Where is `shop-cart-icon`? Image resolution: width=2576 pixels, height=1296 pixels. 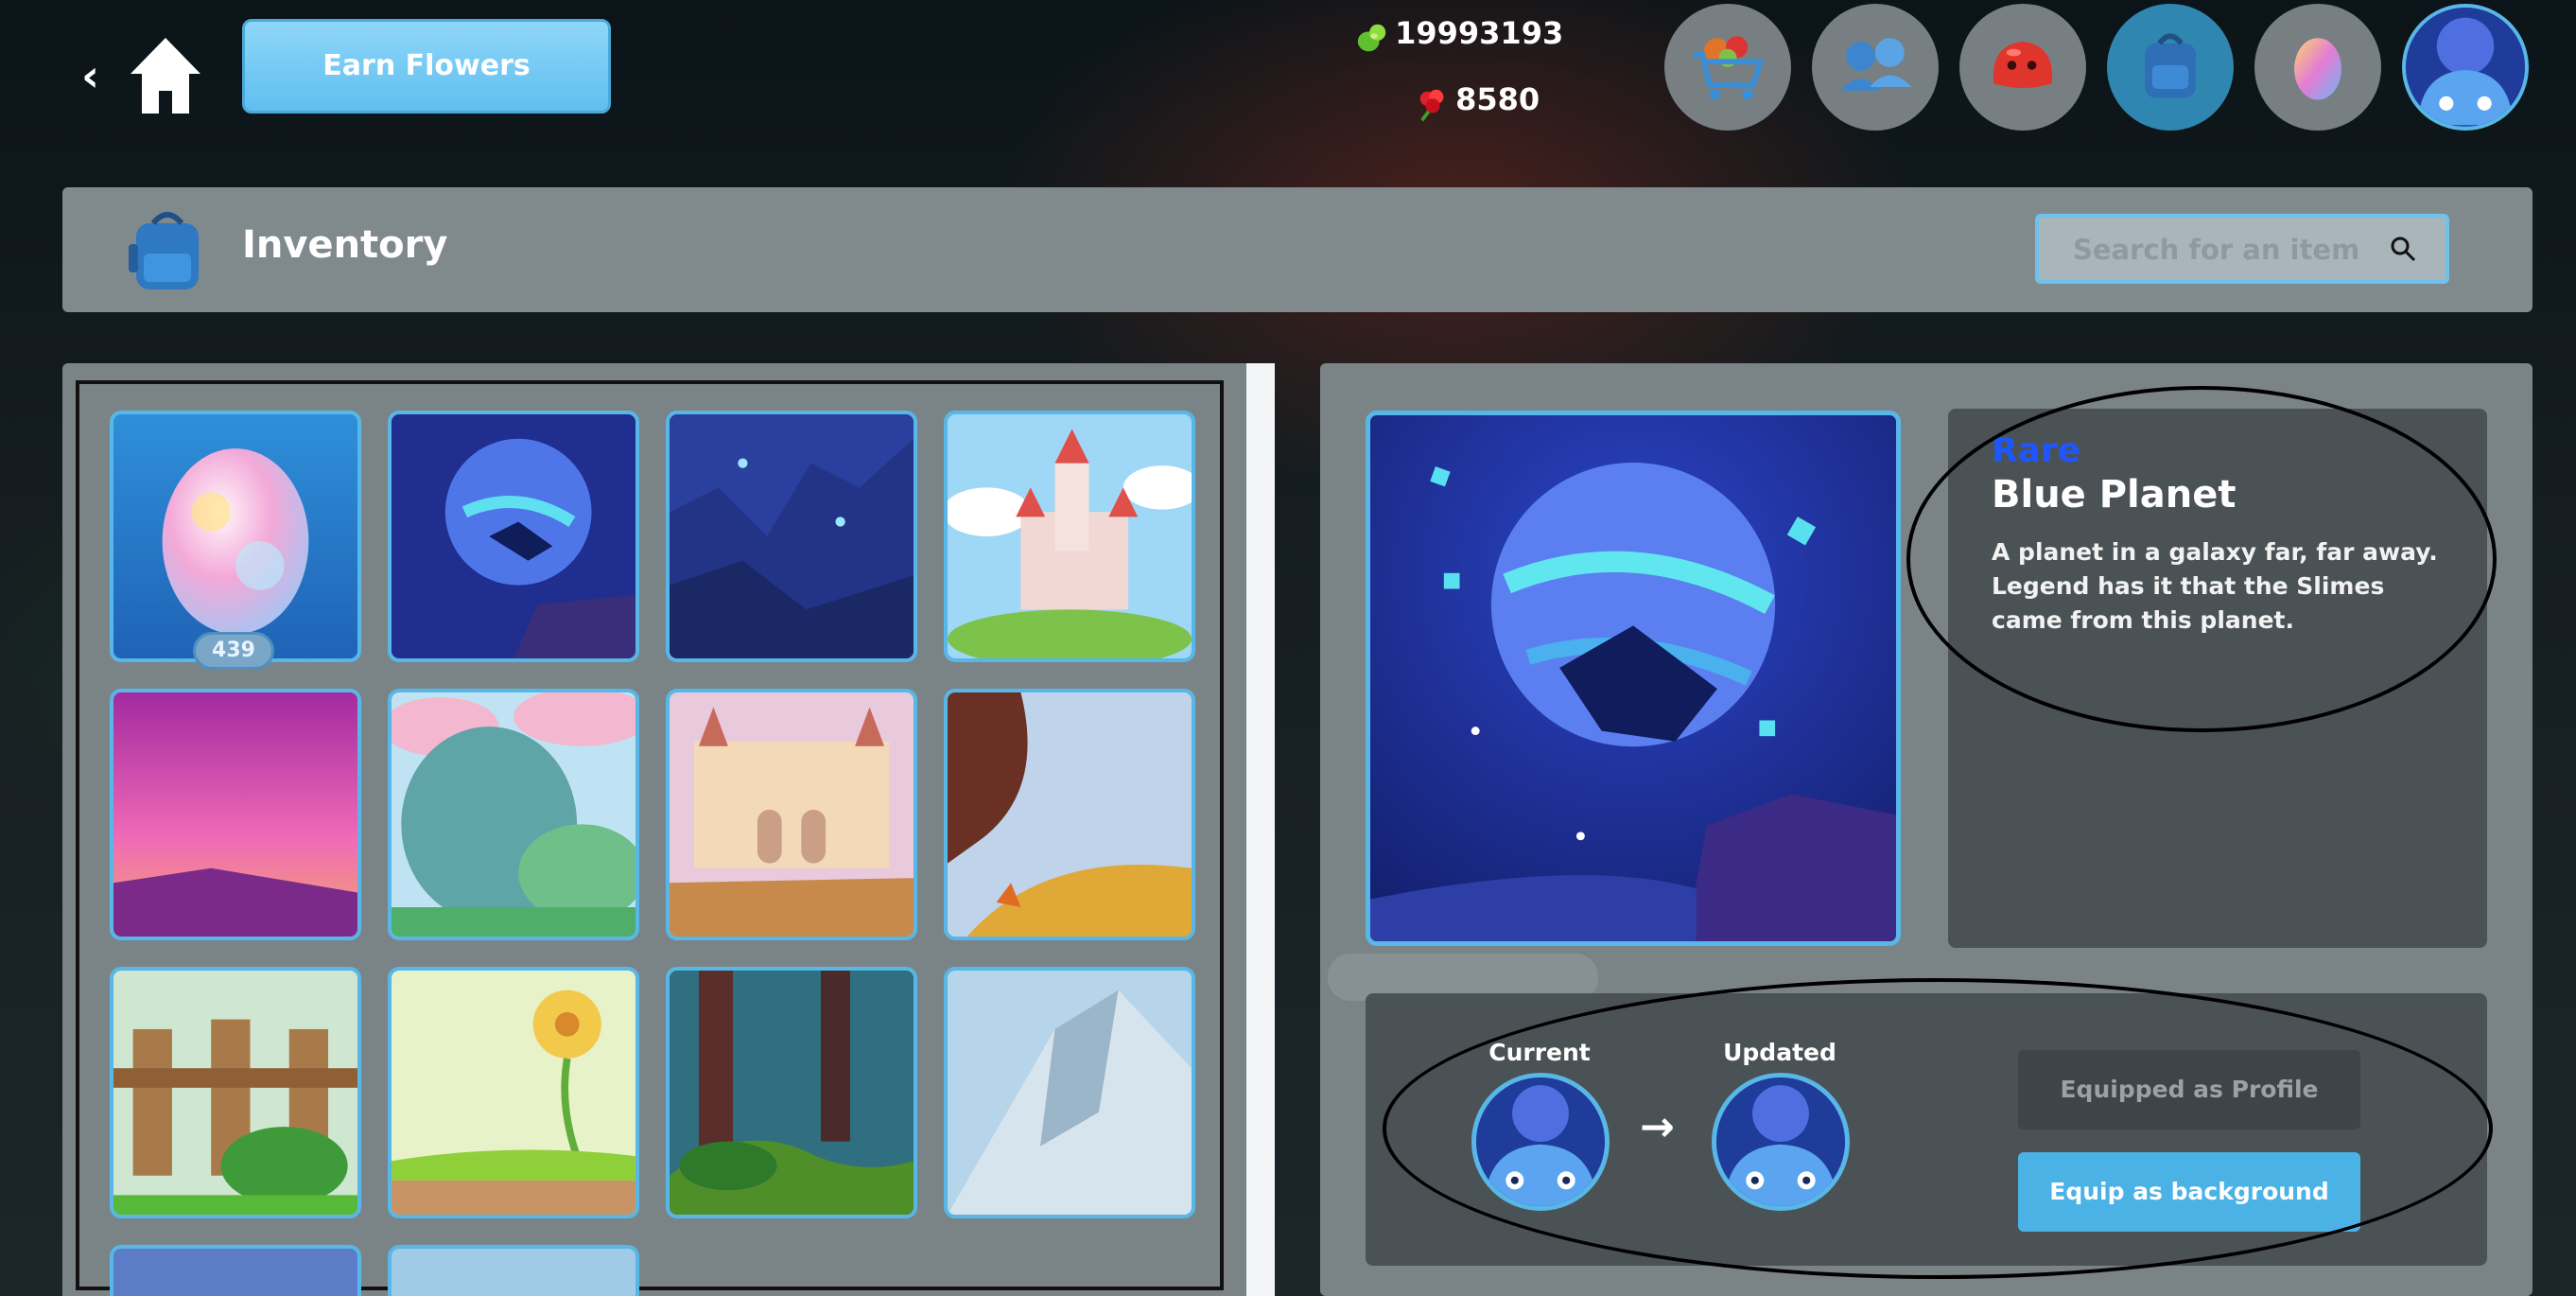 shop-cart-icon is located at coordinates (1727, 67).